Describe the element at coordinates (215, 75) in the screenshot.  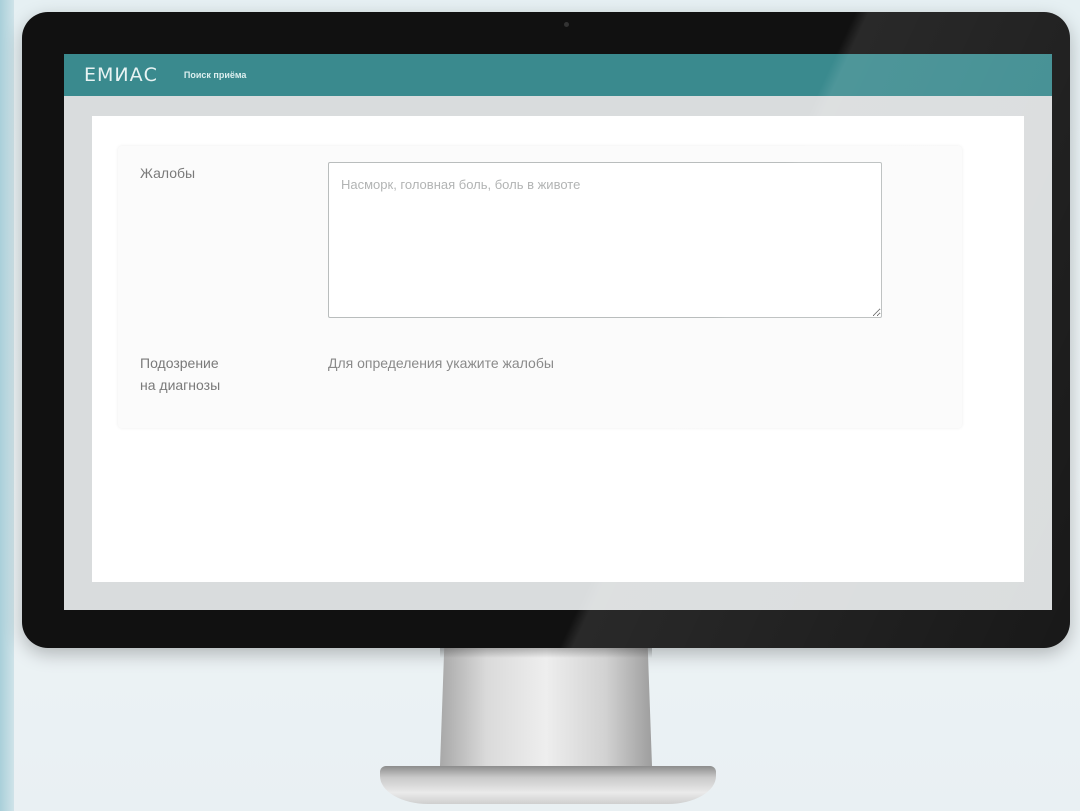
I see `nav-link-appointment-search: Поиск приёма` at that location.